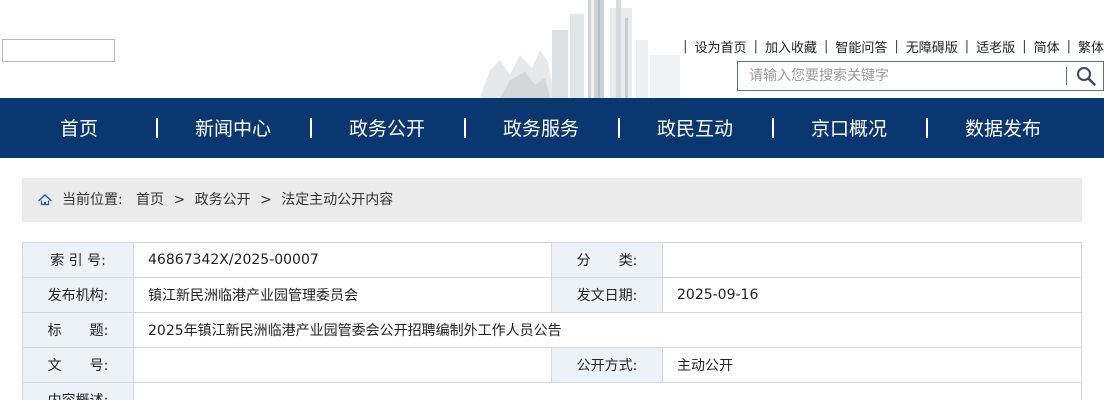  I want to click on category-value, so click(872, 260).